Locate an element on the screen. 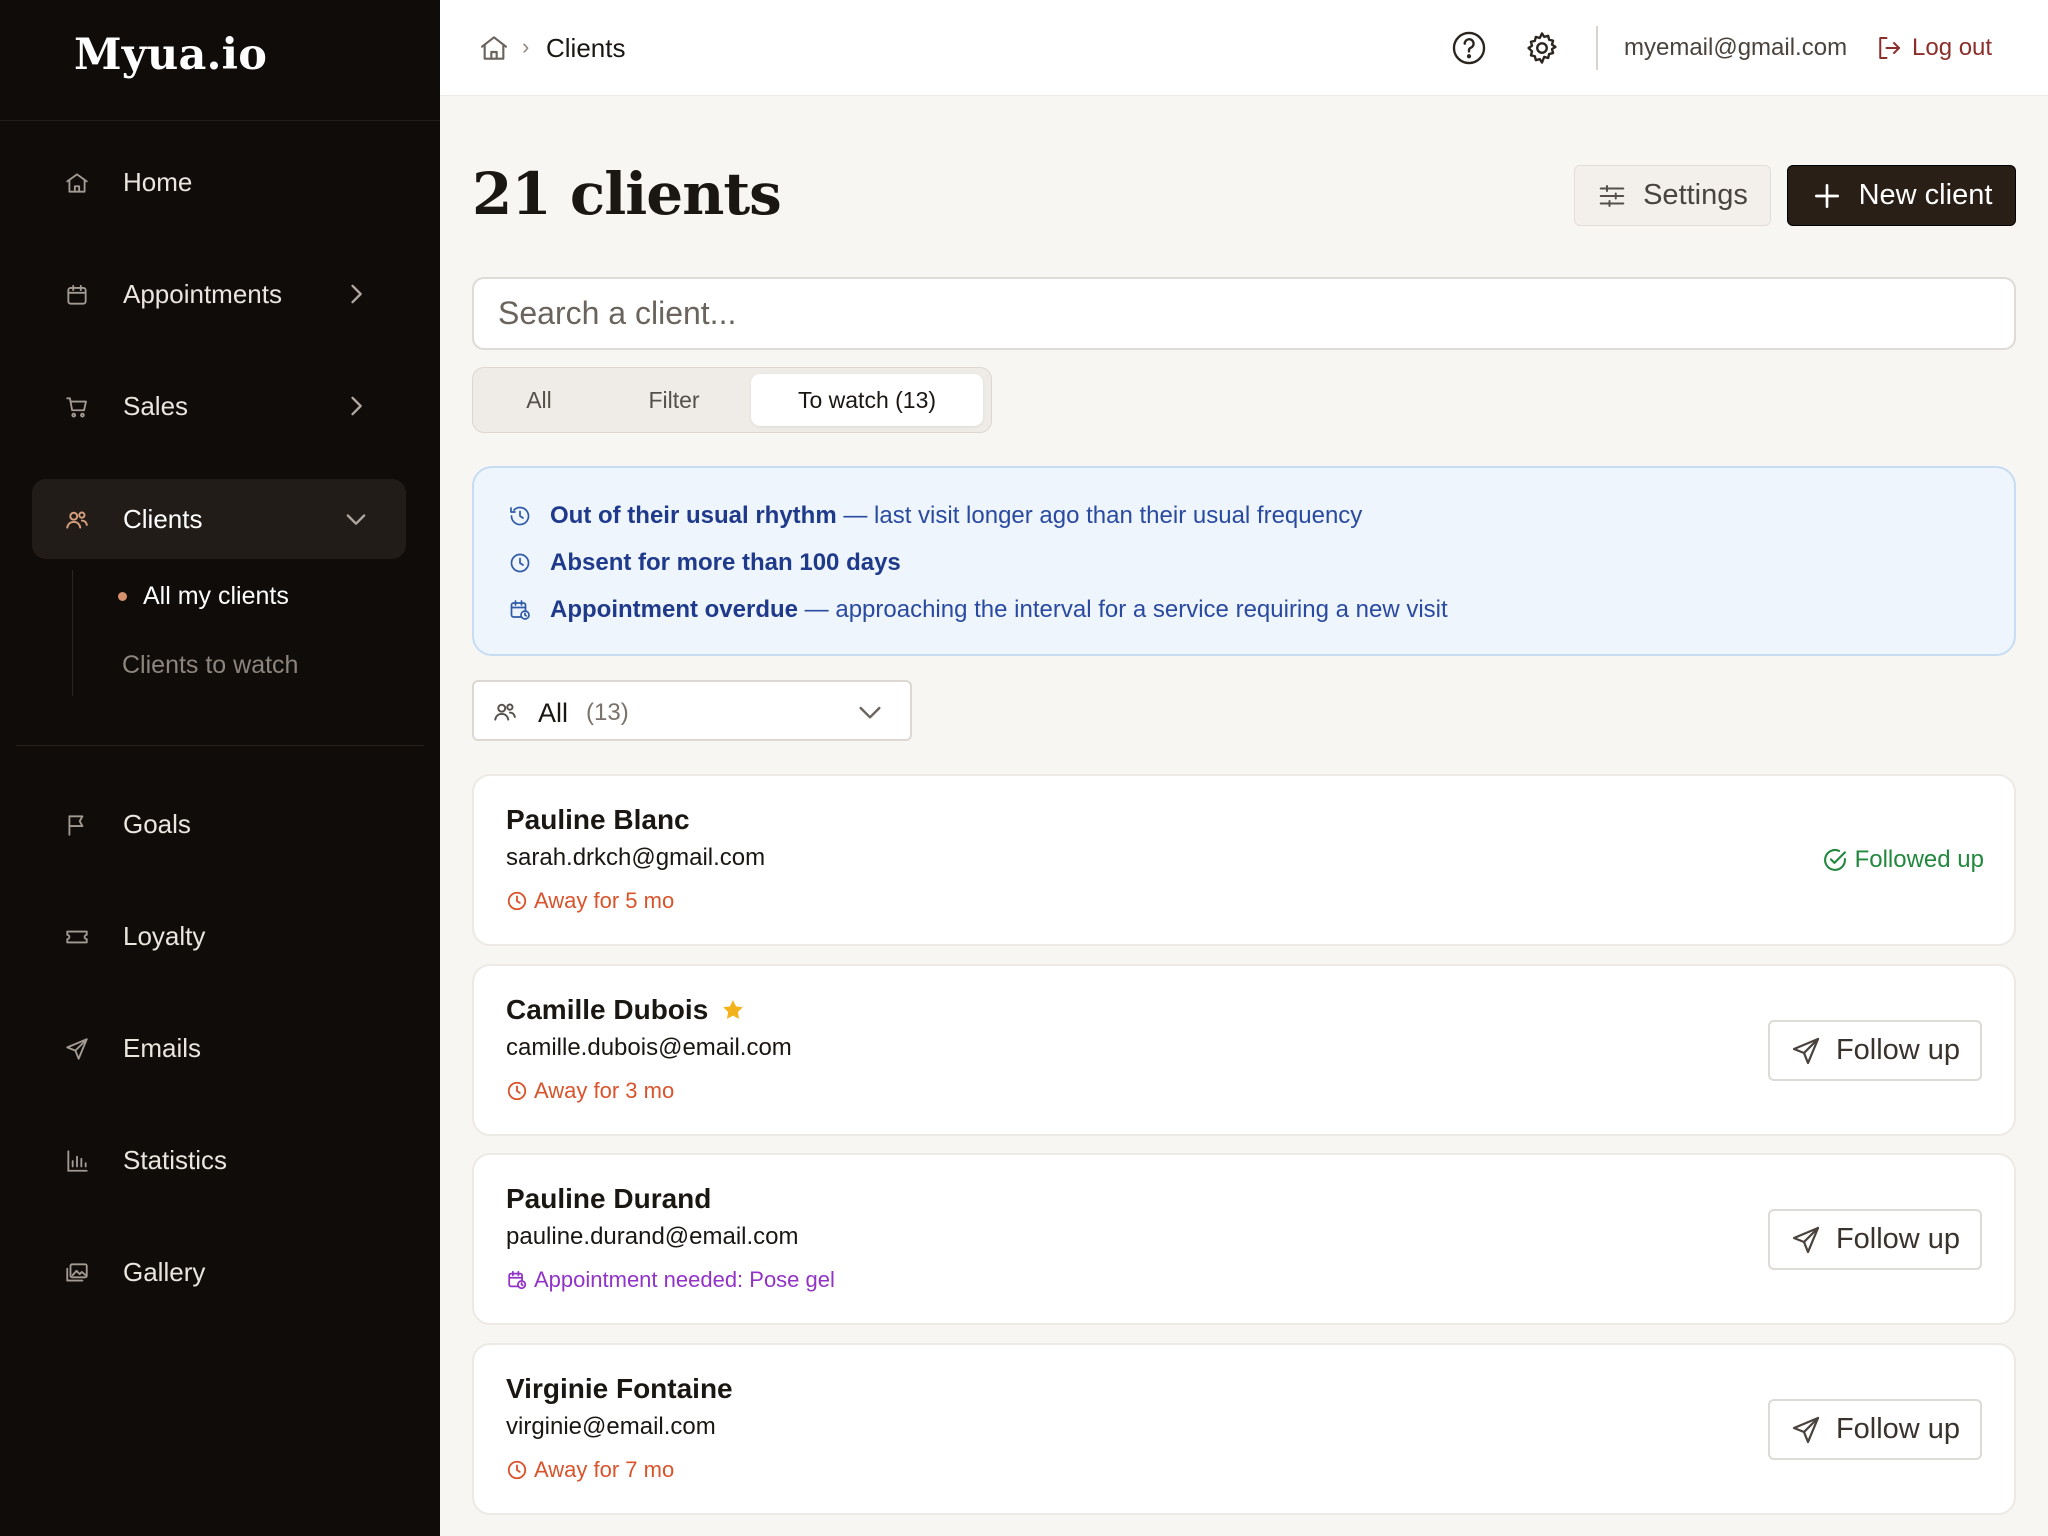  client-name-text: Camille Dubois is located at coordinates (607, 1009).